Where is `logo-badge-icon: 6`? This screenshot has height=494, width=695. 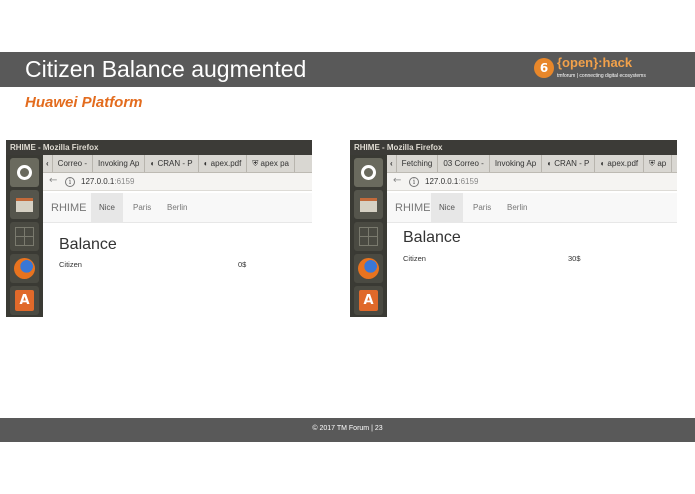
logo-badge-icon: 6 is located at coordinates (544, 68).